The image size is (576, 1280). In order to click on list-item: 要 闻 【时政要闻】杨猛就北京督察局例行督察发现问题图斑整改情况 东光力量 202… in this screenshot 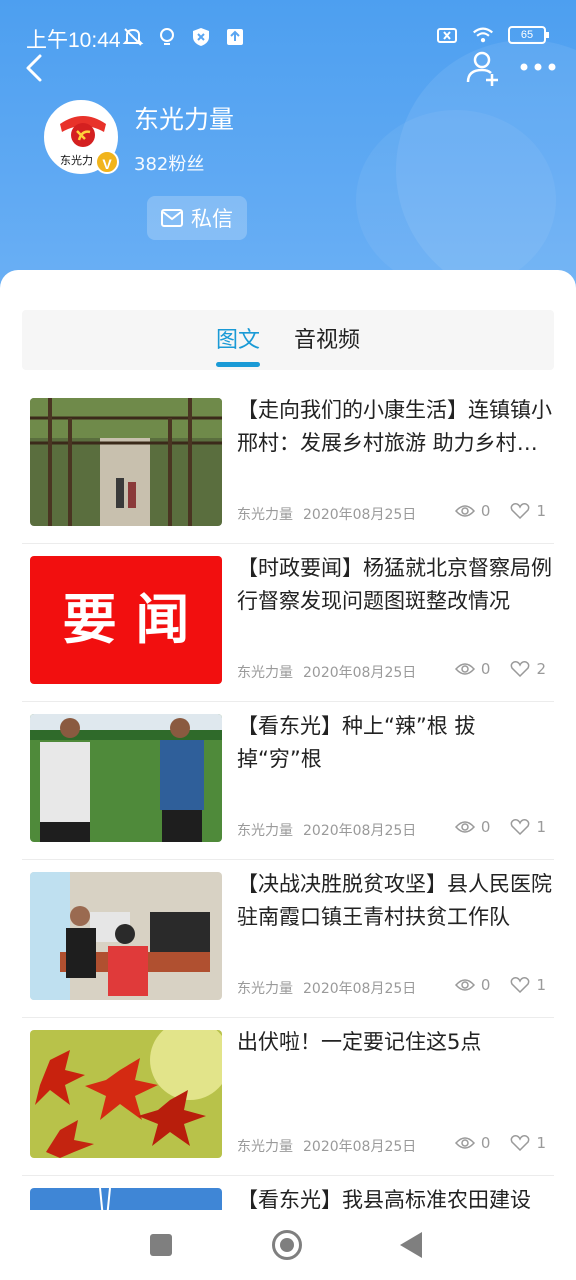, I will do `click(288, 623)`.